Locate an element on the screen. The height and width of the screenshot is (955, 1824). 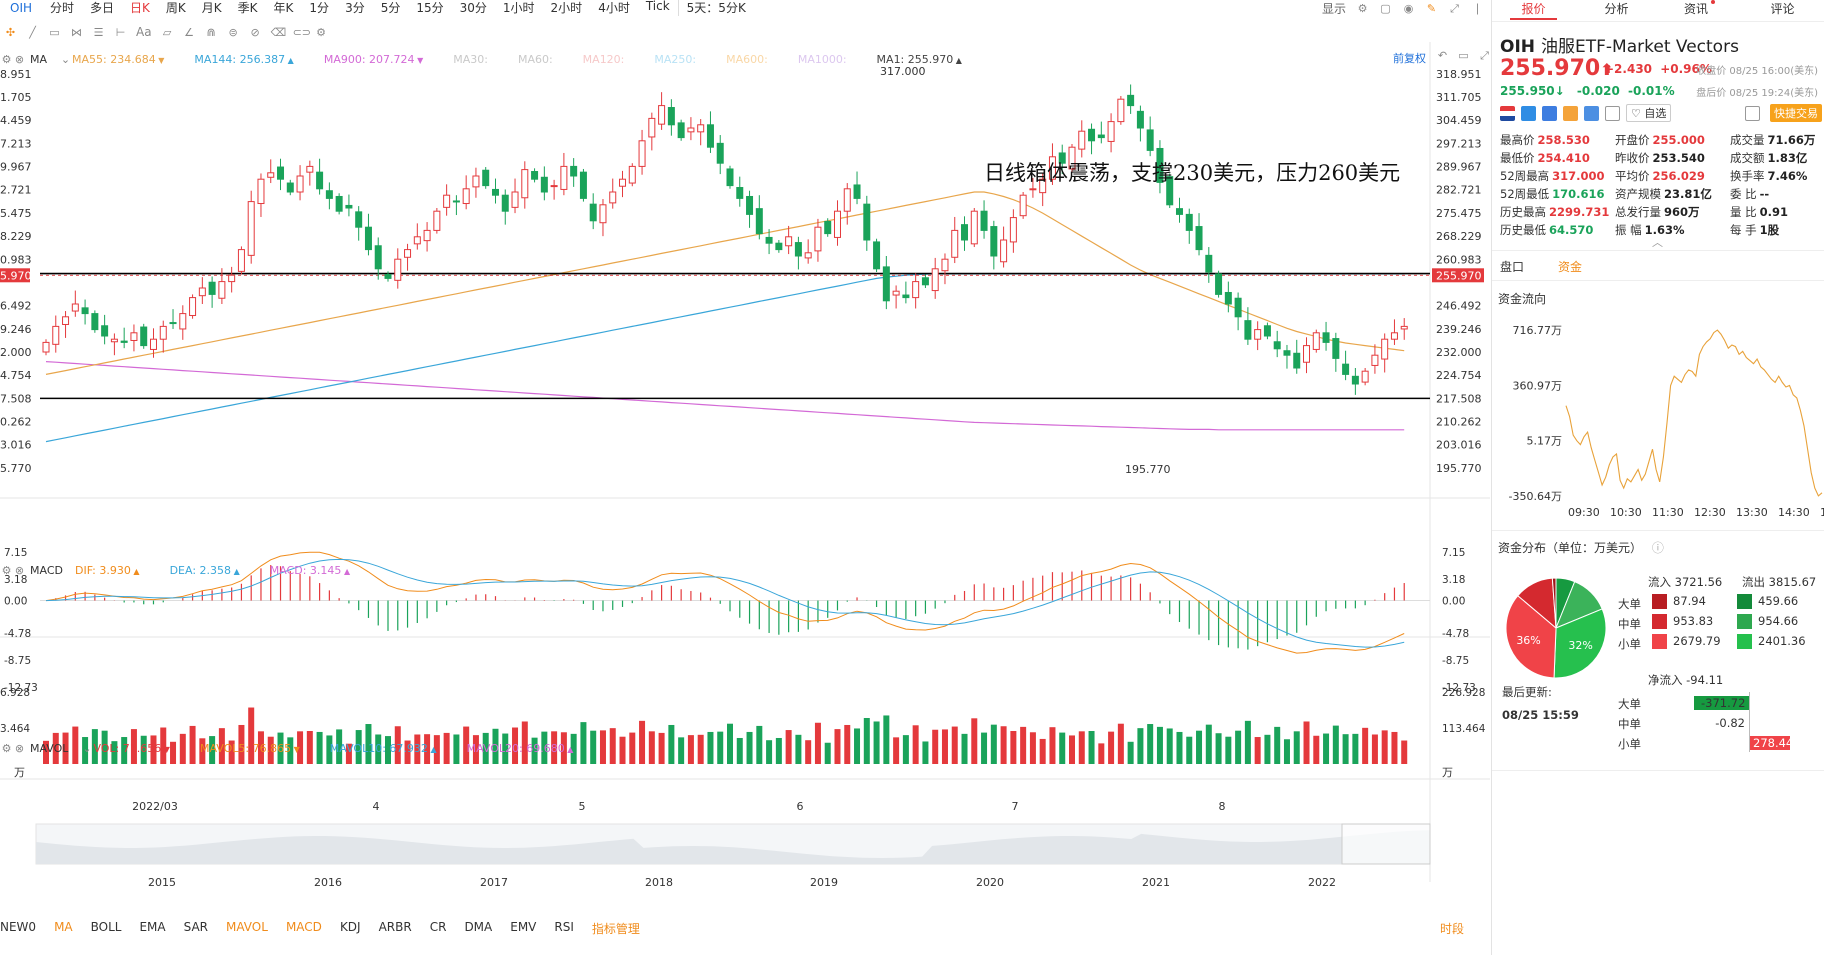
vol-close-icon: ⊗ is located at coordinates (19, 748).